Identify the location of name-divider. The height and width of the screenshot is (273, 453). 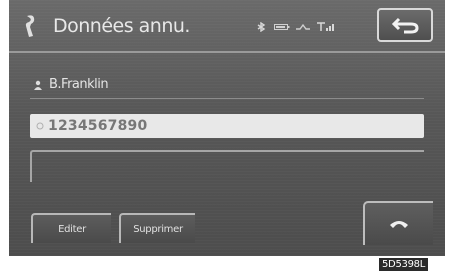
(227, 98).